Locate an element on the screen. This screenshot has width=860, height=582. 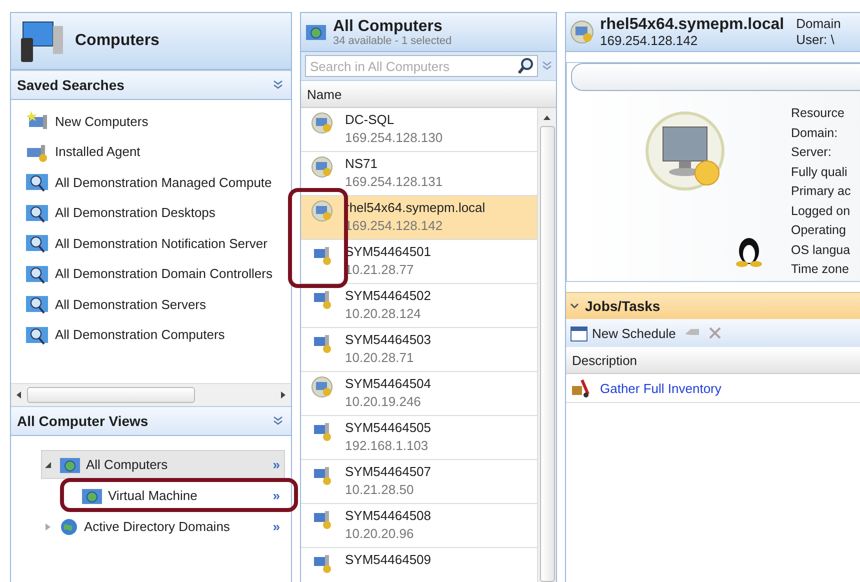
delete-icon is located at coordinates (715, 333).